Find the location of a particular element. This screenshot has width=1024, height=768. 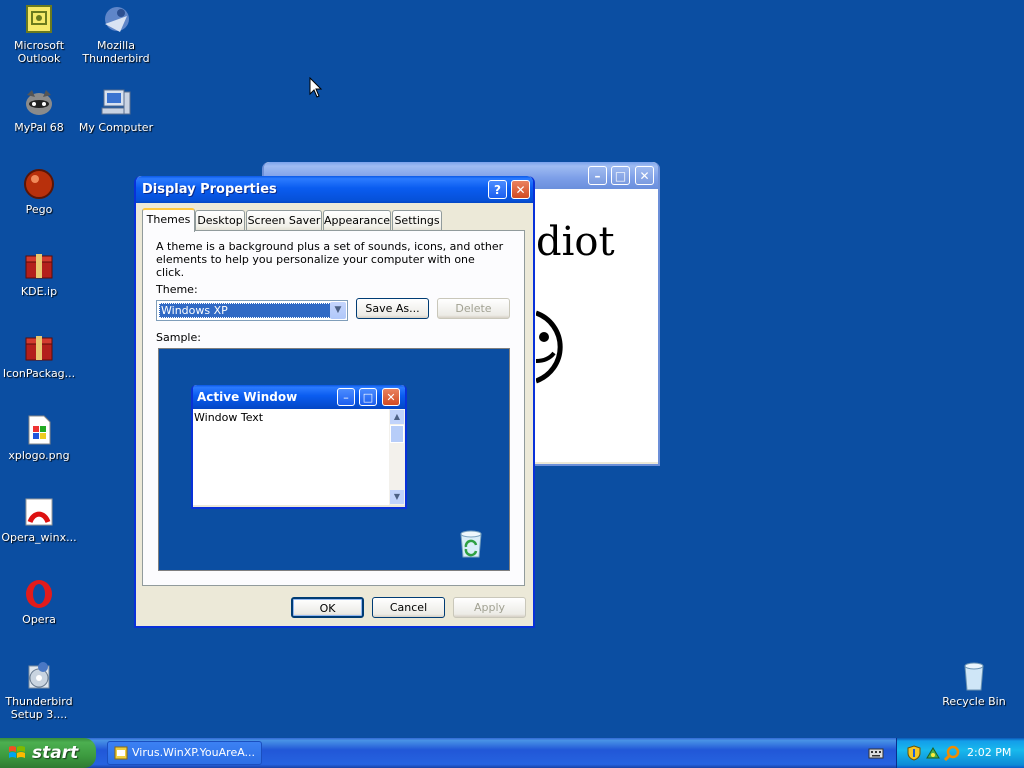

button-label: Cancel is located at coordinates (408, 607).